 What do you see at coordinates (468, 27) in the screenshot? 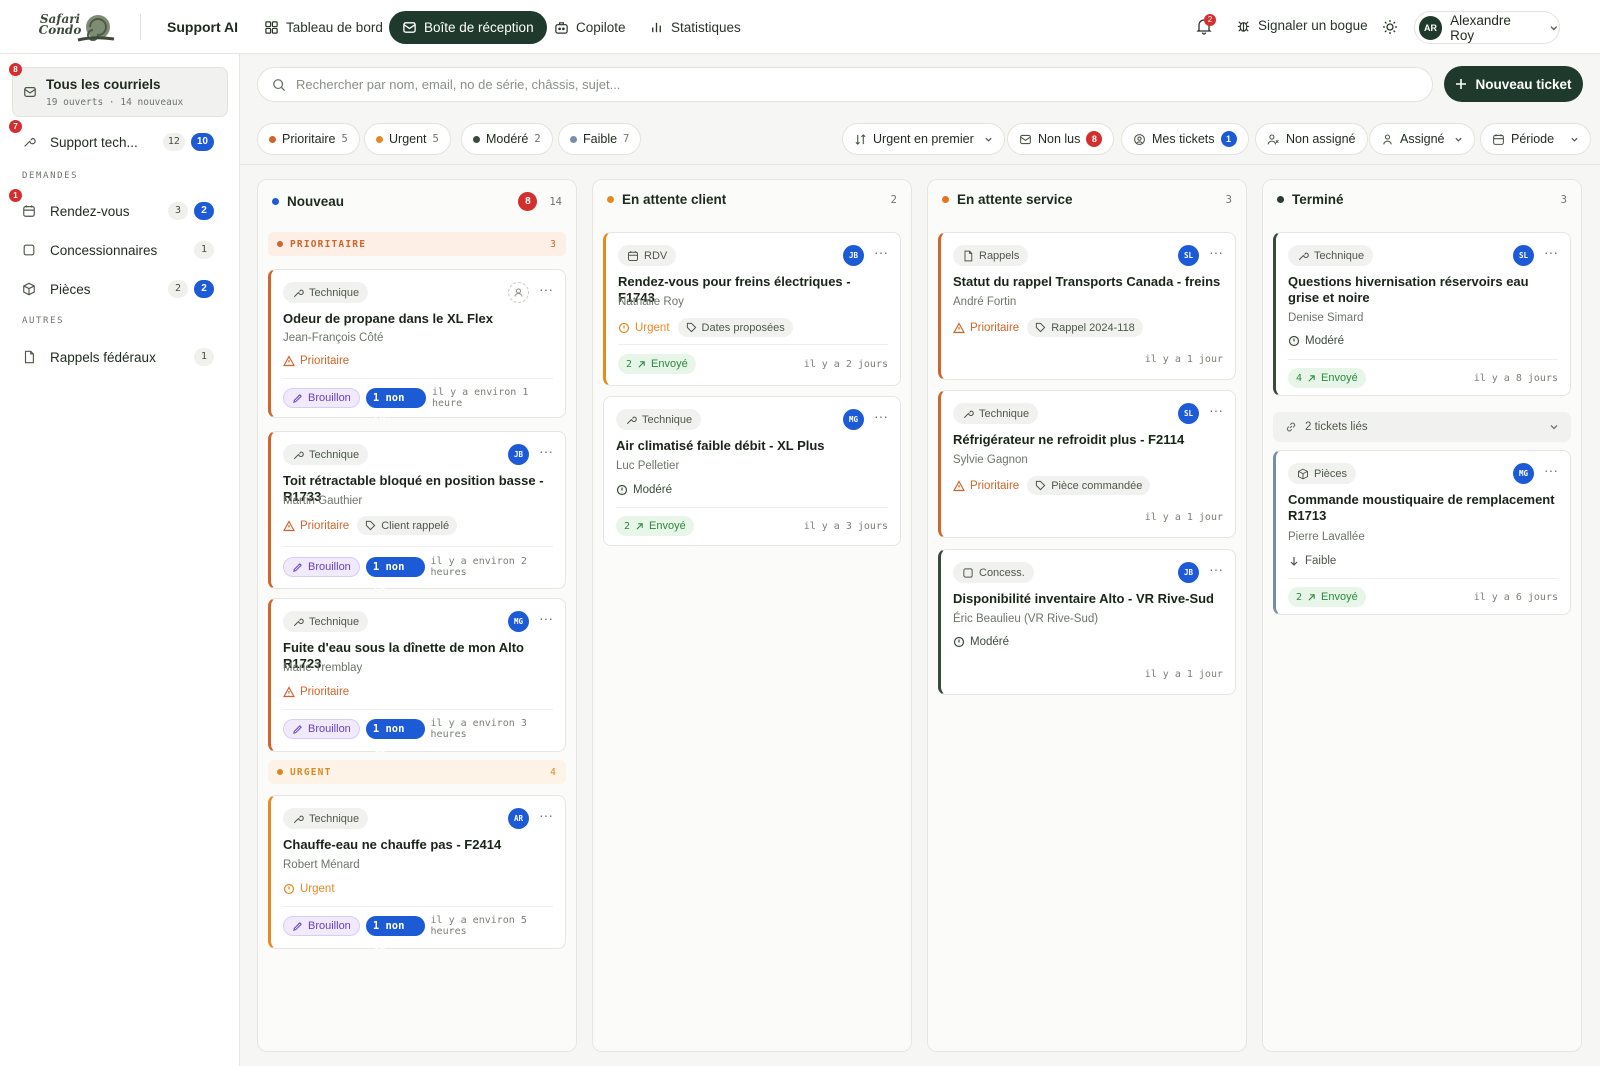
I see `nav-inbox: Boîte de réception` at bounding box center [468, 27].